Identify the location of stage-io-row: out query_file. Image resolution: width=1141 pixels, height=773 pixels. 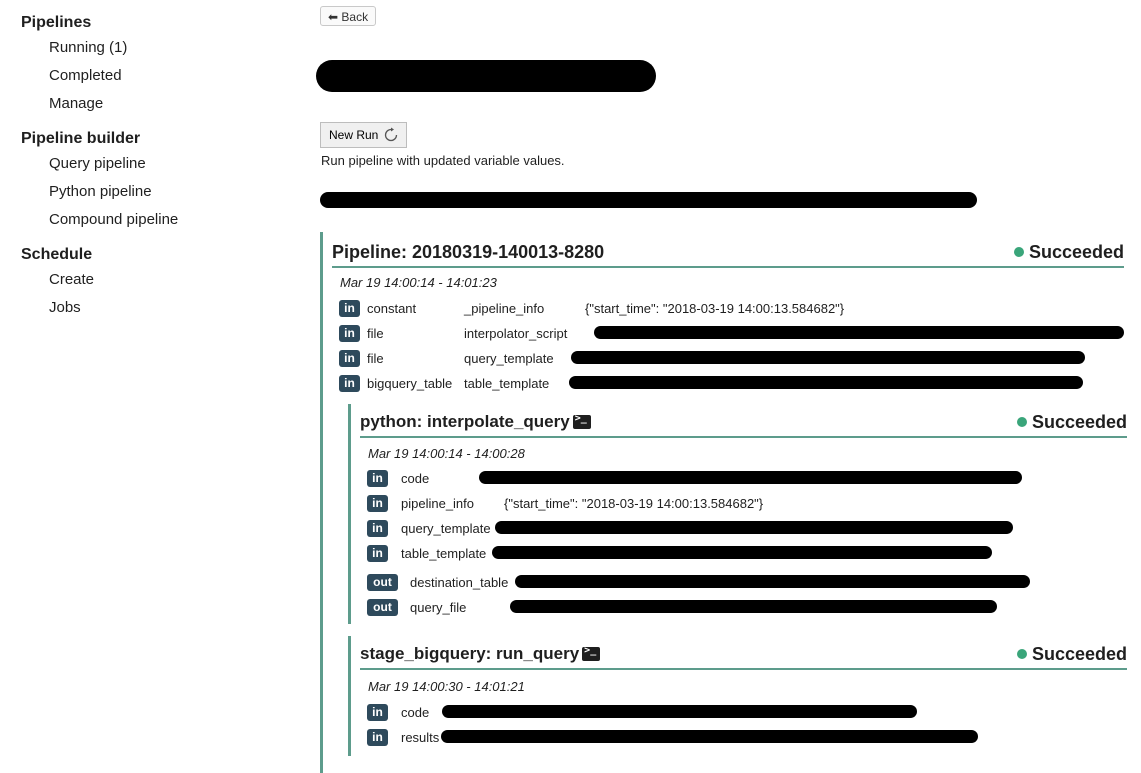
(737, 607).